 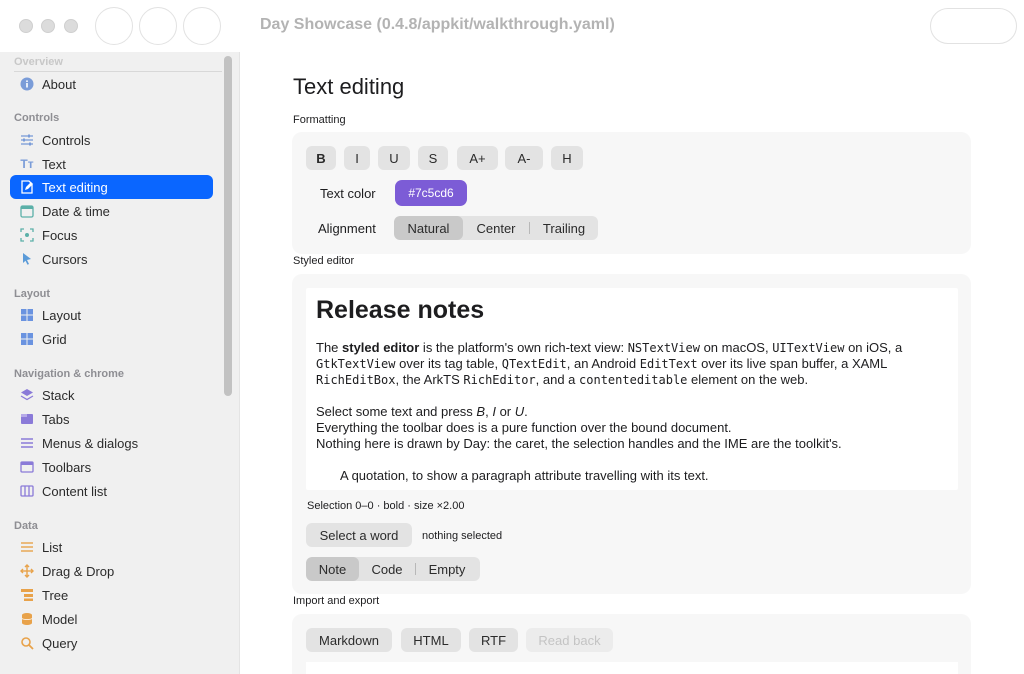 What do you see at coordinates (631, 644) in the screenshot?
I see `import-export-card: Markdown HTML RTF Read back` at bounding box center [631, 644].